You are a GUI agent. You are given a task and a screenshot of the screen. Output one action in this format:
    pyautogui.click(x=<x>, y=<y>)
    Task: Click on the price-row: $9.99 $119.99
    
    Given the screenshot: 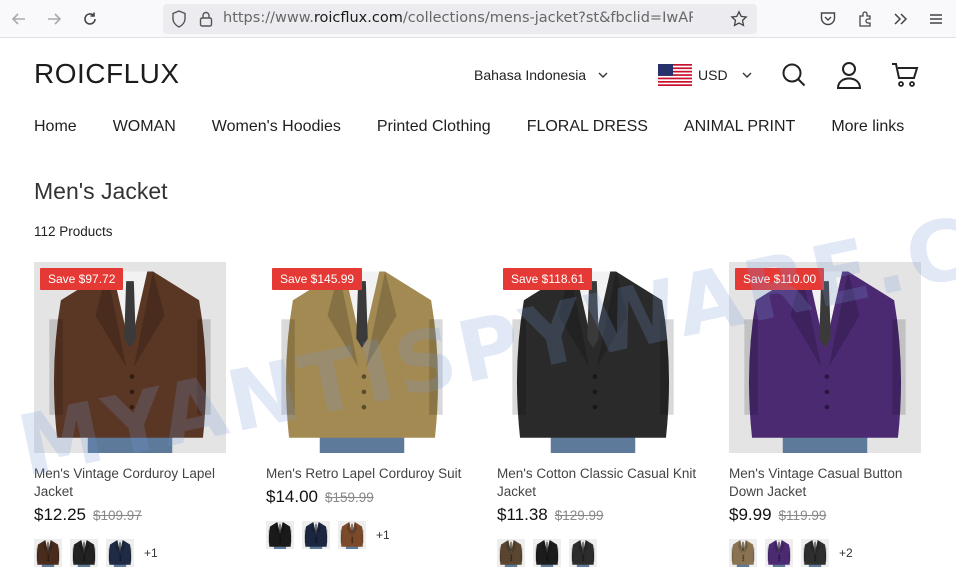 What is the action you would take?
    pyautogui.click(x=825, y=515)
    